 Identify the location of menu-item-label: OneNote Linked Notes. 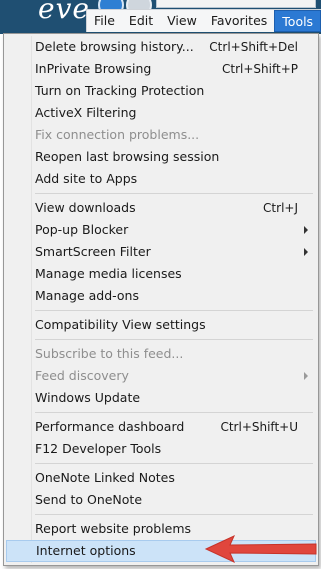
(105, 477).